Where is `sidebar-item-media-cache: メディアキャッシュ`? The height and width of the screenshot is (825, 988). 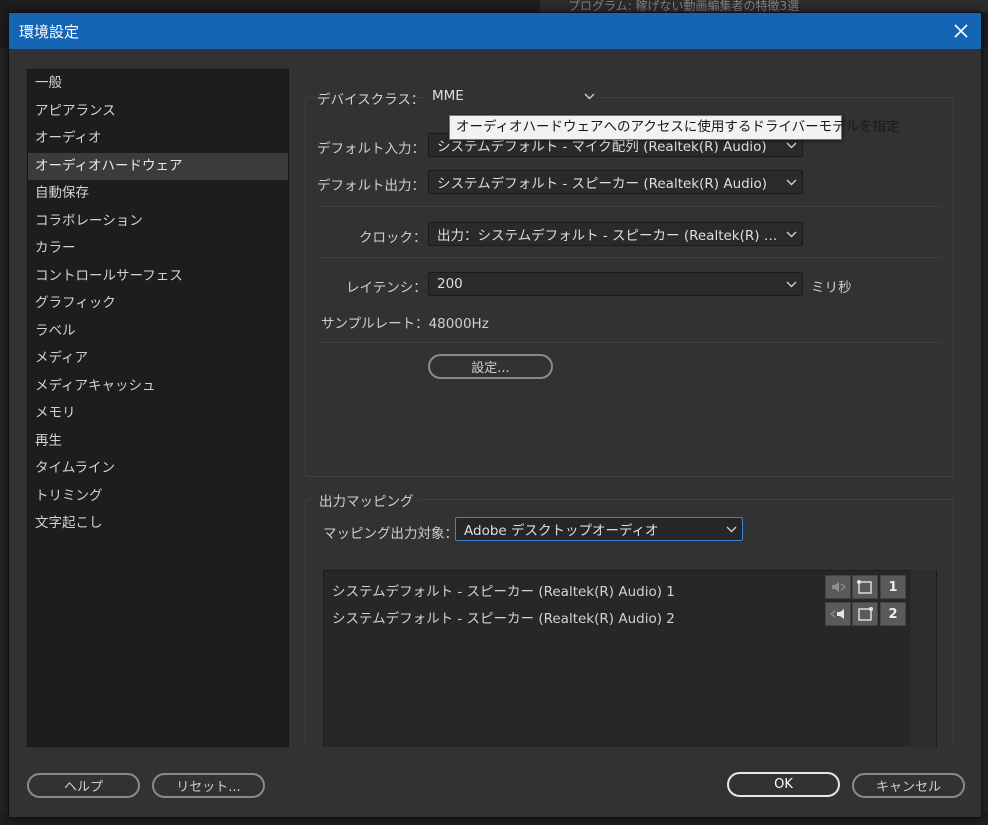 sidebar-item-media-cache: メディアキャッシュ is located at coordinates (158, 387).